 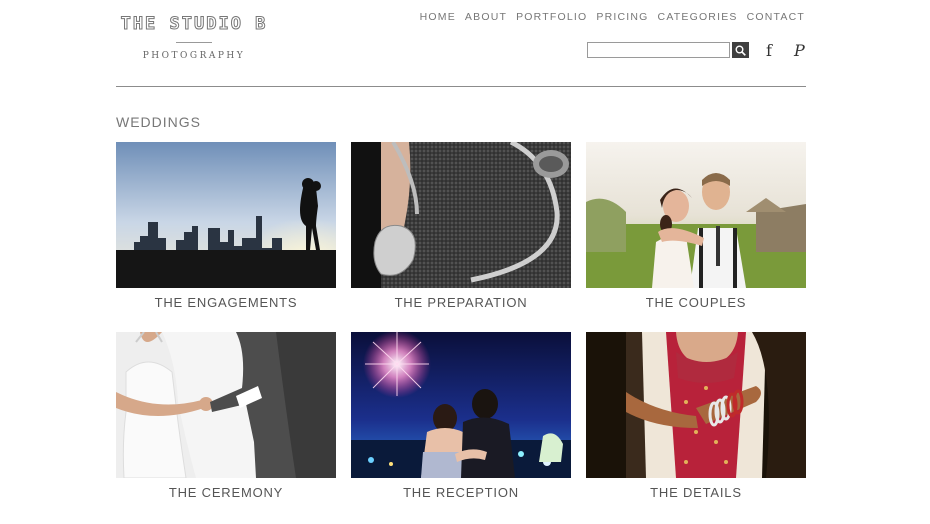 I want to click on gallery-tile-details: THE DETAILS, so click(x=696, y=416).